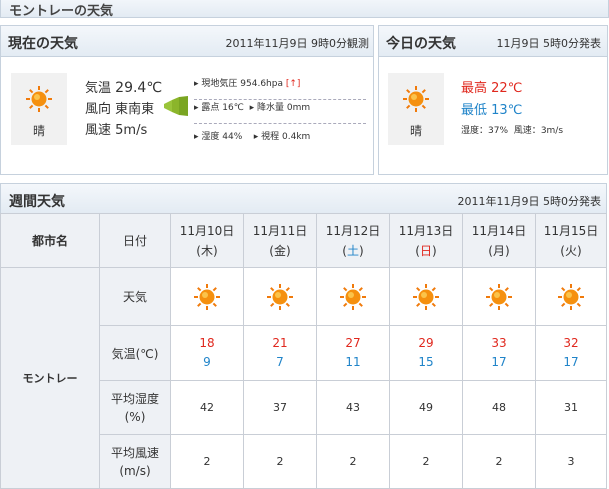 This screenshot has width=609, height=489. Describe the element at coordinates (280, 407) in the screenshot. I see `humidity-cell: 37` at that location.